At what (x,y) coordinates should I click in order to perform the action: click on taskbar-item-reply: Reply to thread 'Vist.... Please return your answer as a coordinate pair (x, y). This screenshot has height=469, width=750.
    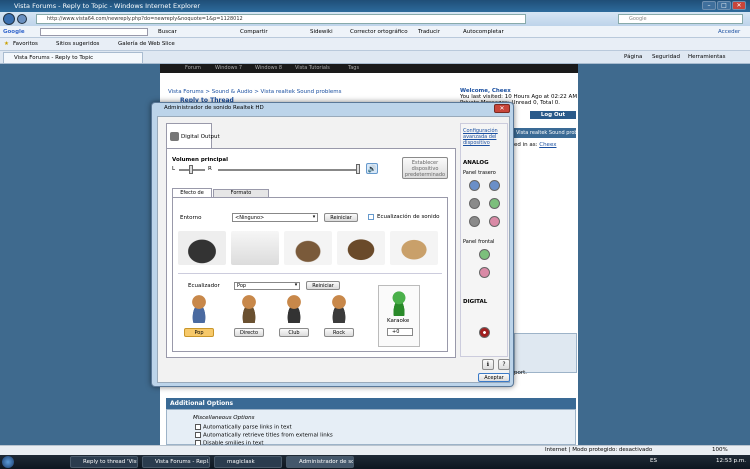
    Looking at the image, I should click on (104, 462).